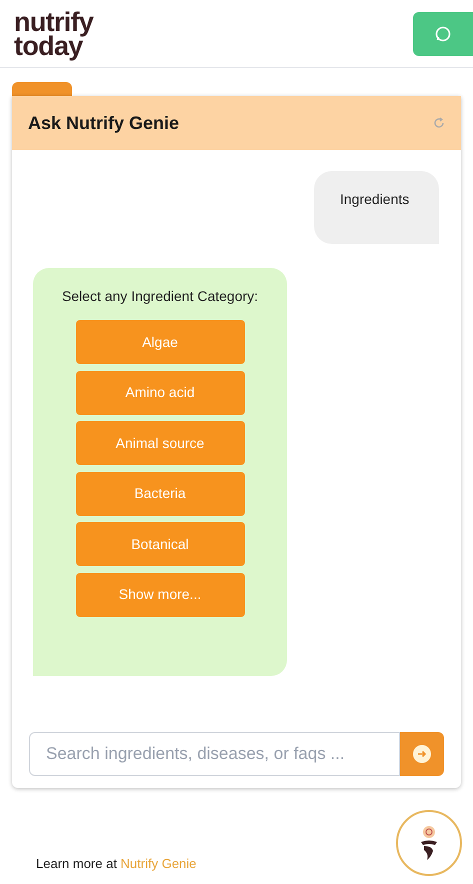  Describe the element at coordinates (429, 843) in the screenshot. I see `genie-icon` at that location.